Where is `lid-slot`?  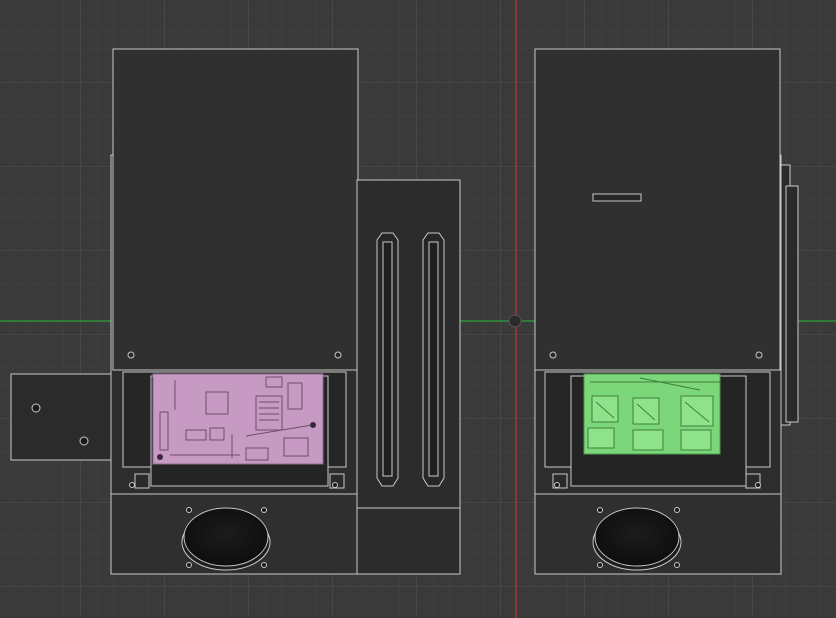 lid-slot is located at coordinates (617, 197).